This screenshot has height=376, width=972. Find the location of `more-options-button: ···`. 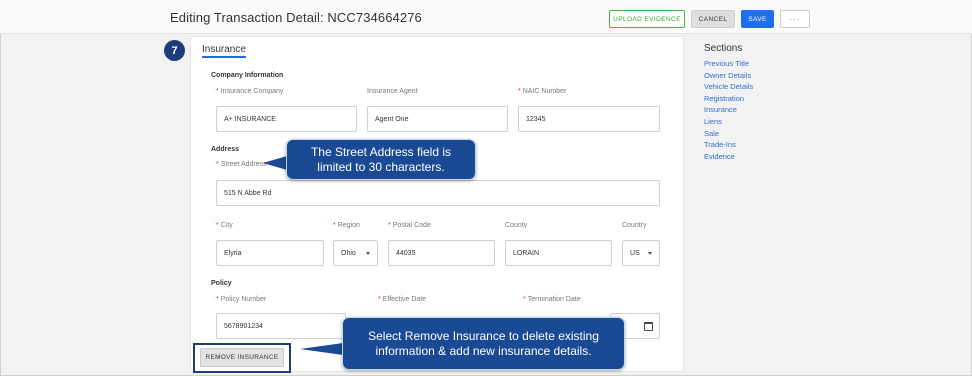

more-options-button: ··· is located at coordinates (795, 19).